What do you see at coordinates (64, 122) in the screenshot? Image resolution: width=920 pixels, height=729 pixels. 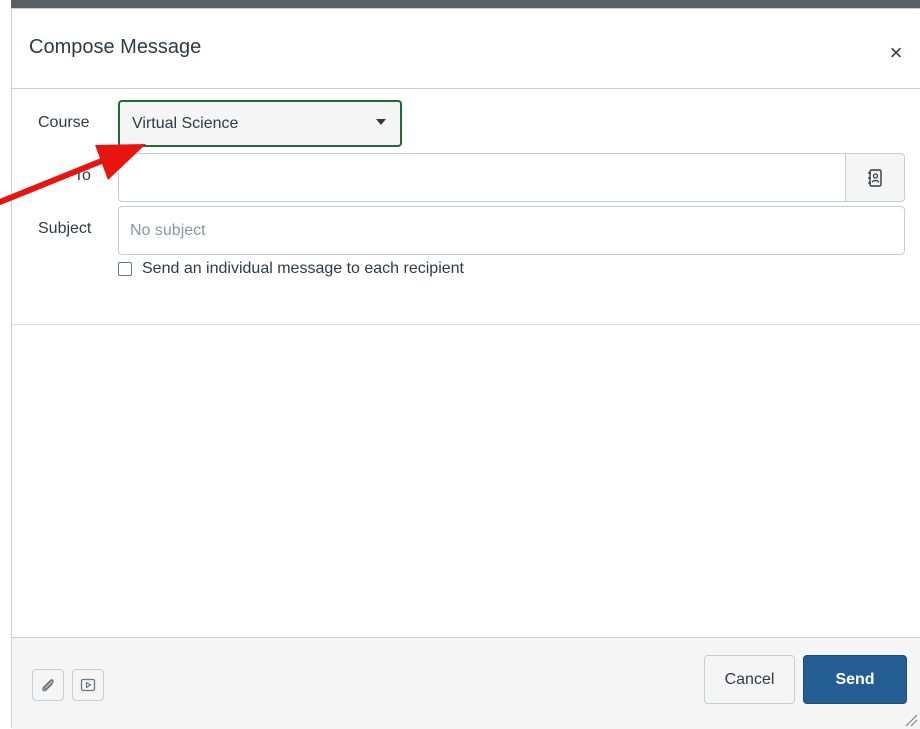 I see `course-label: Course` at bounding box center [64, 122].